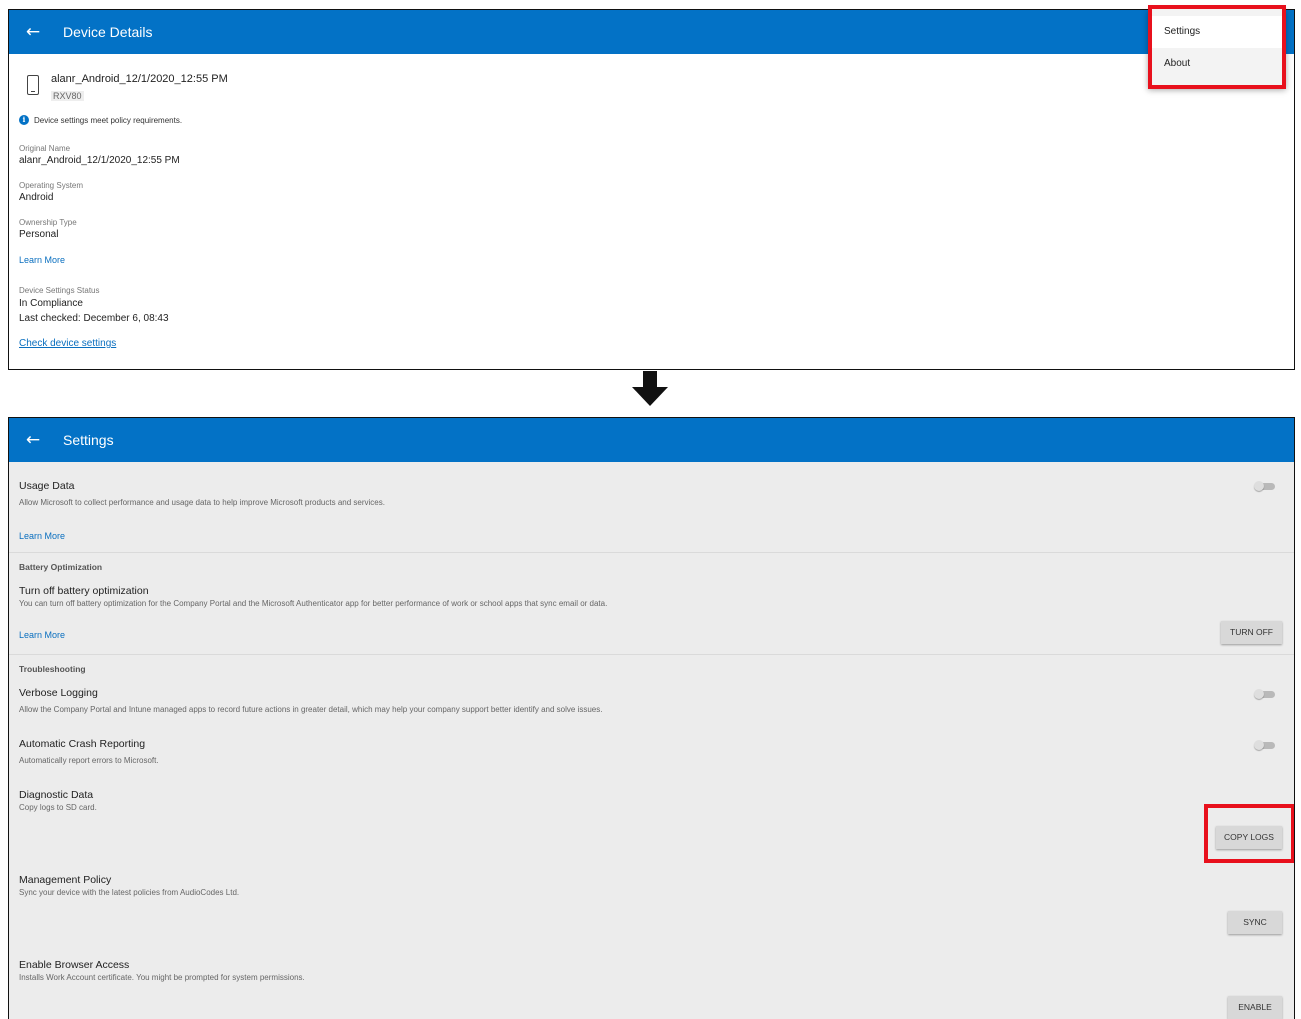  What do you see at coordinates (139, 79) in the screenshot?
I see `device-name: alanr_Android_12/1/2020_12:55 PM` at bounding box center [139, 79].